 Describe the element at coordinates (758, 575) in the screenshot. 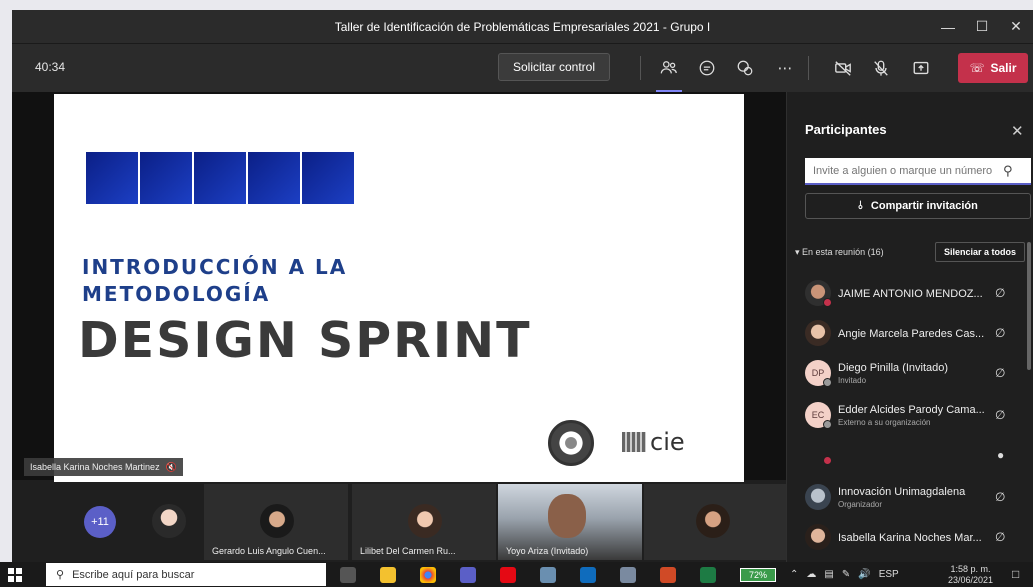

I see `battery-indicator: 72%` at that location.